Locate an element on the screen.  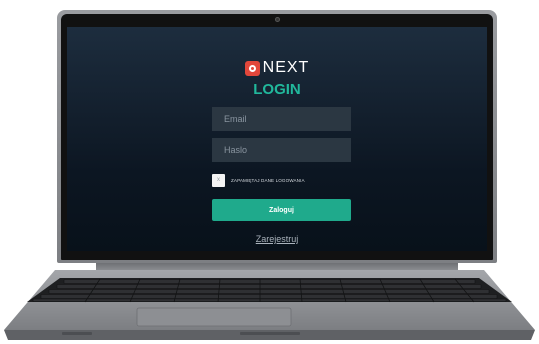
email-field: Email is located at coordinates (281, 119).